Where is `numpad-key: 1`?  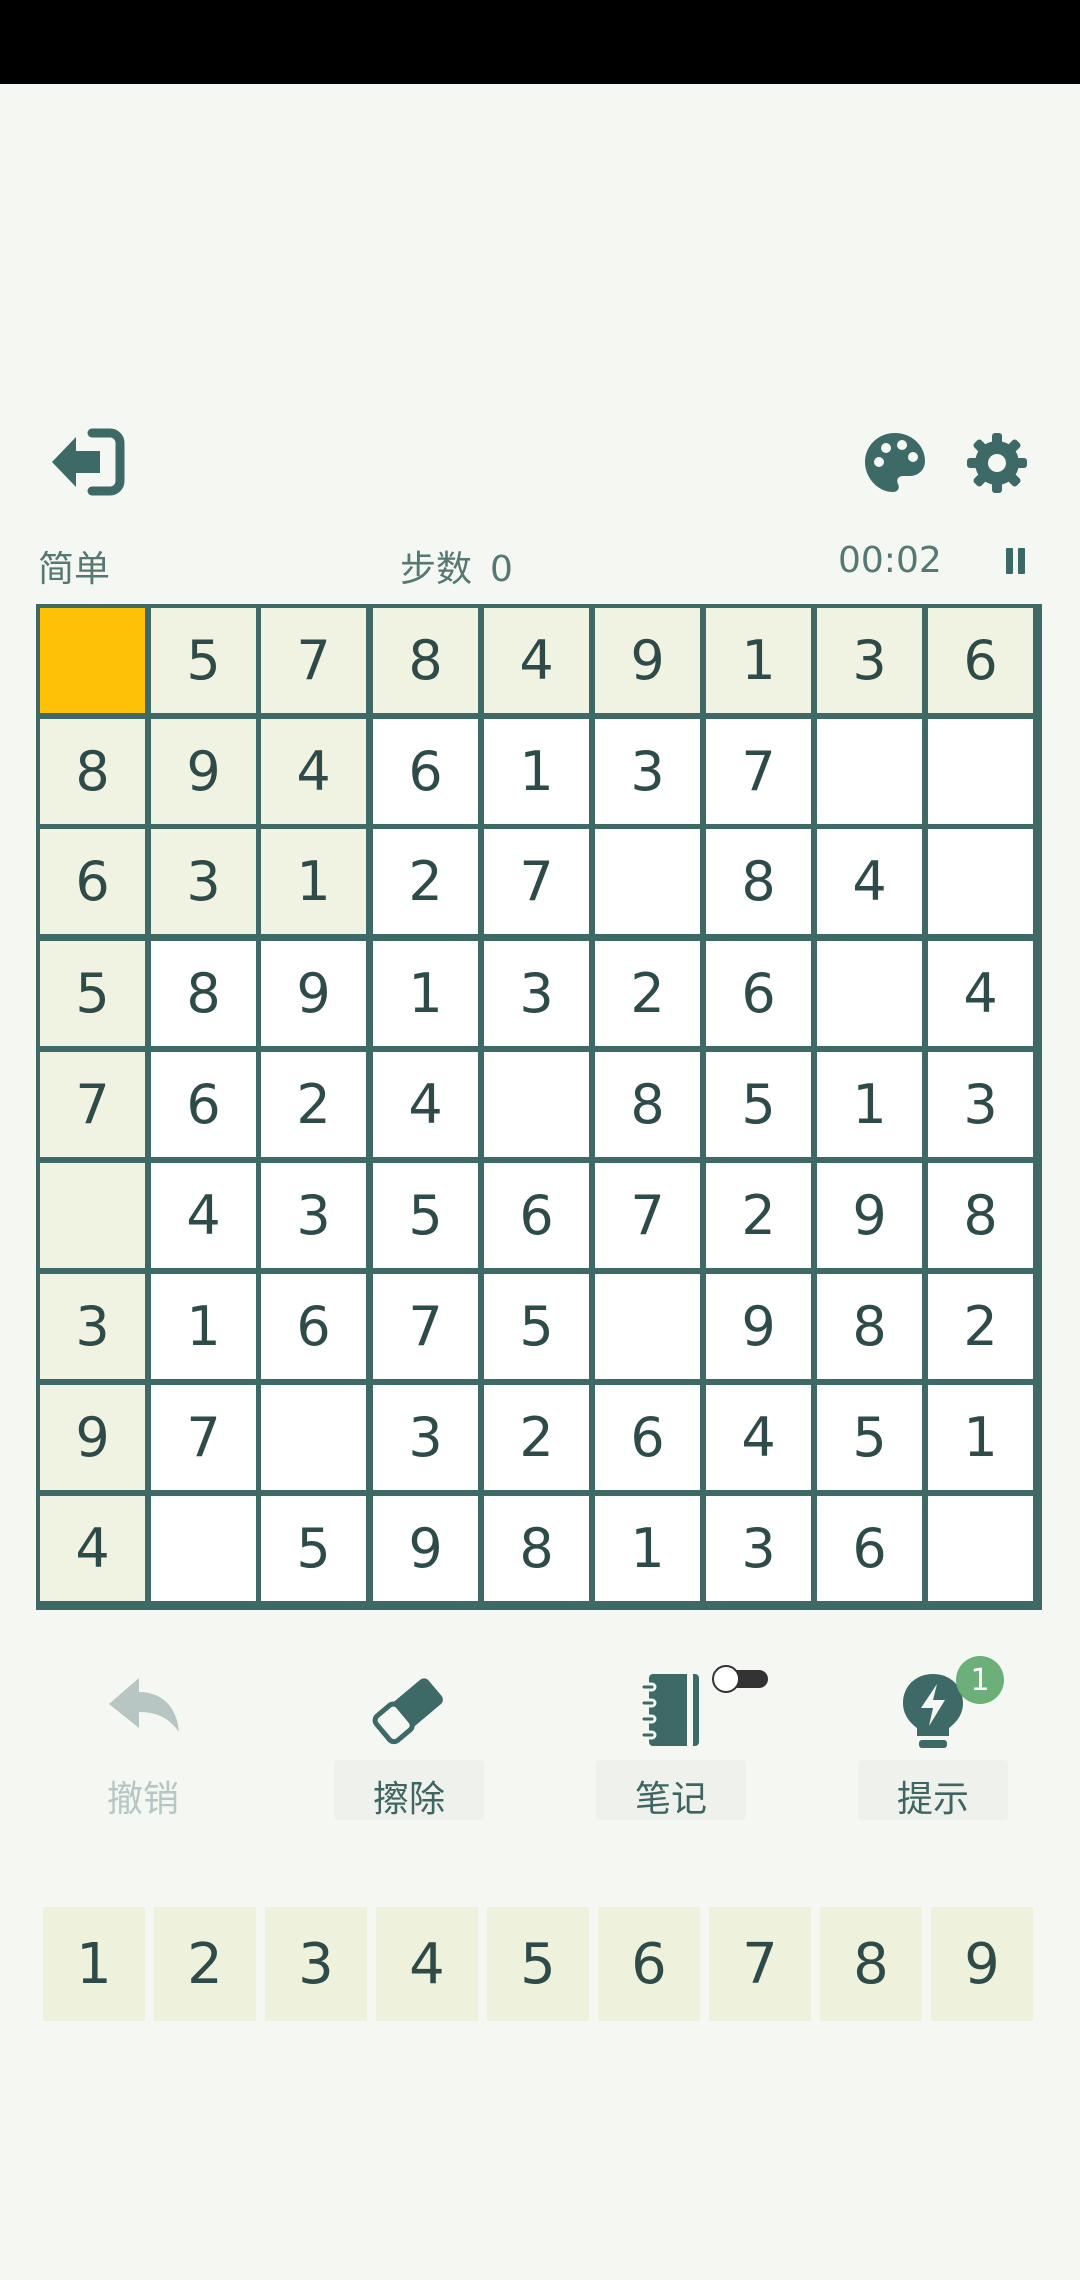 numpad-key: 1 is located at coordinates (94, 1964).